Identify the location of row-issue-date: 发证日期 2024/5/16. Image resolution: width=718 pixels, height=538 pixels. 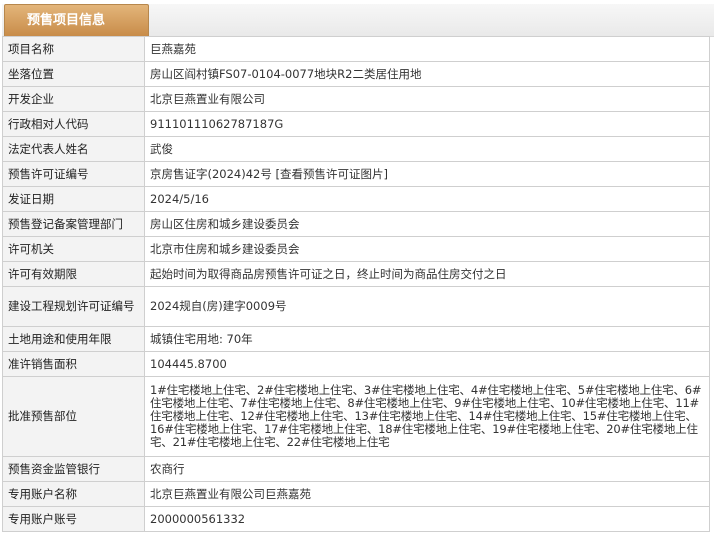
(356, 199).